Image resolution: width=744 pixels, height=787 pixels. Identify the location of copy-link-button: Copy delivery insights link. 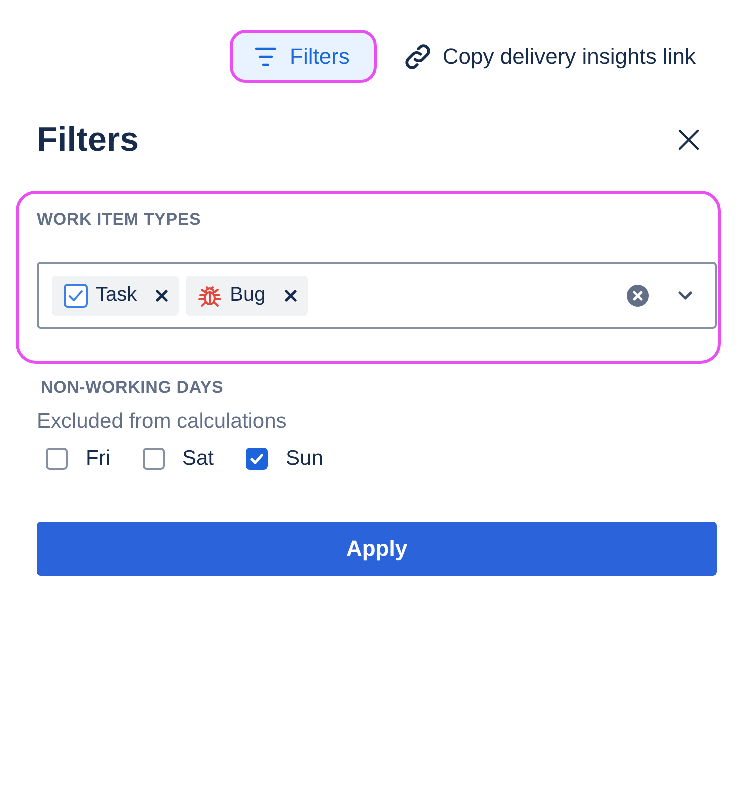
(550, 56).